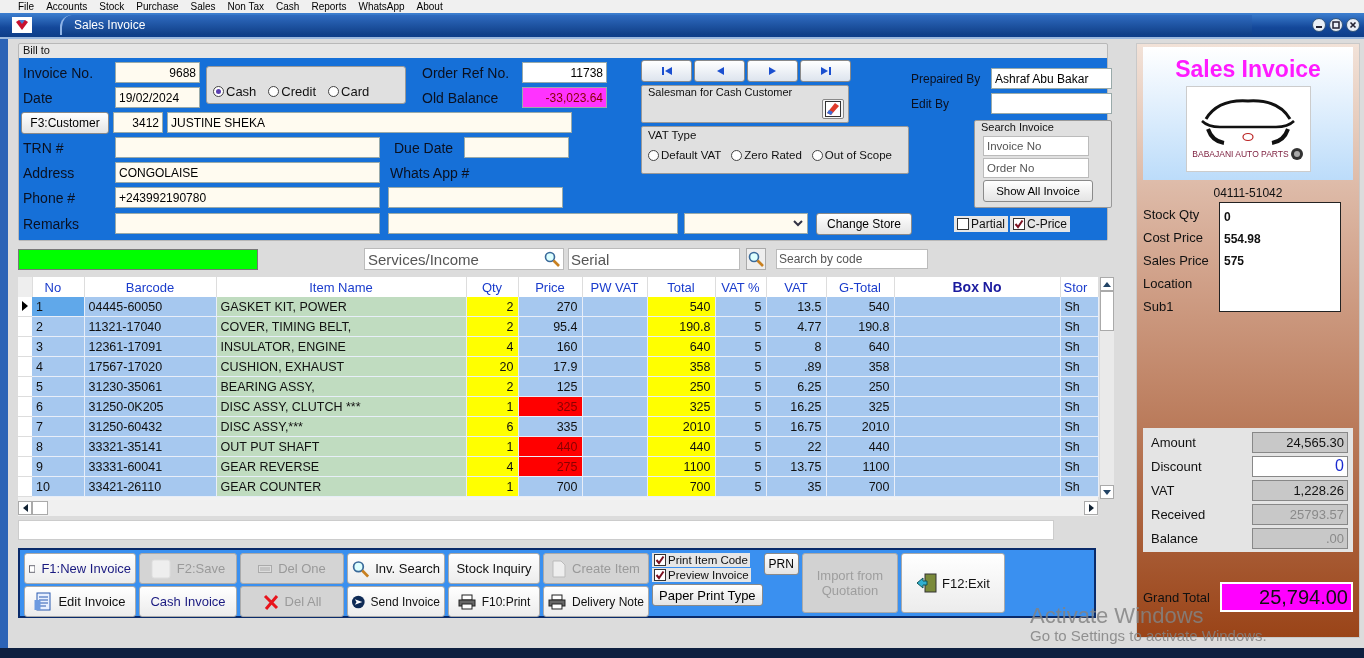  What do you see at coordinates (981, 223) in the screenshot?
I see `option-checkbox: Partial` at bounding box center [981, 223].